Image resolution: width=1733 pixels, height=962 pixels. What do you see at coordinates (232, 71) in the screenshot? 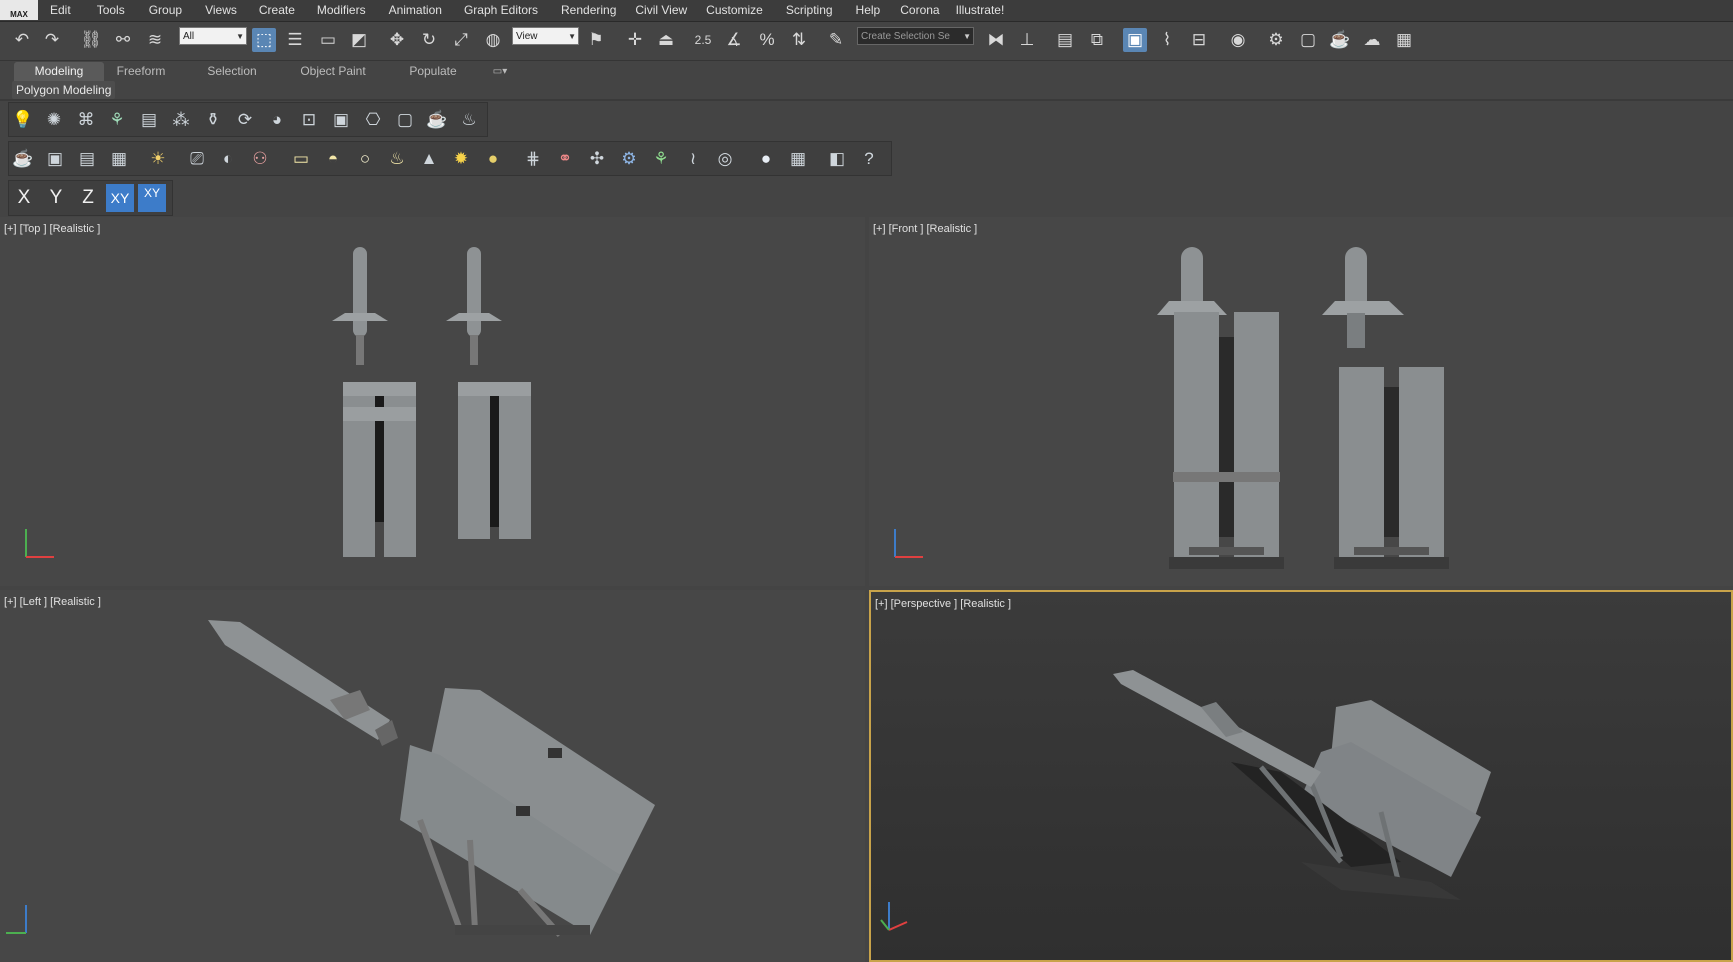
I see `tab-selection: Selection` at bounding box center [232, 71].